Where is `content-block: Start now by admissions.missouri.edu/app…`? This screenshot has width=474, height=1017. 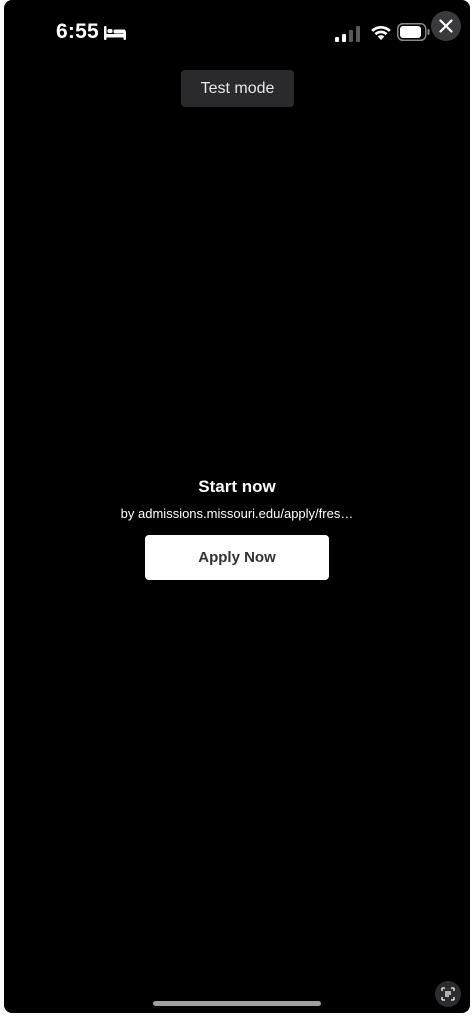
content-block: Start now by admissions.missouri.edu/app… is located at coordinates (237, 499).